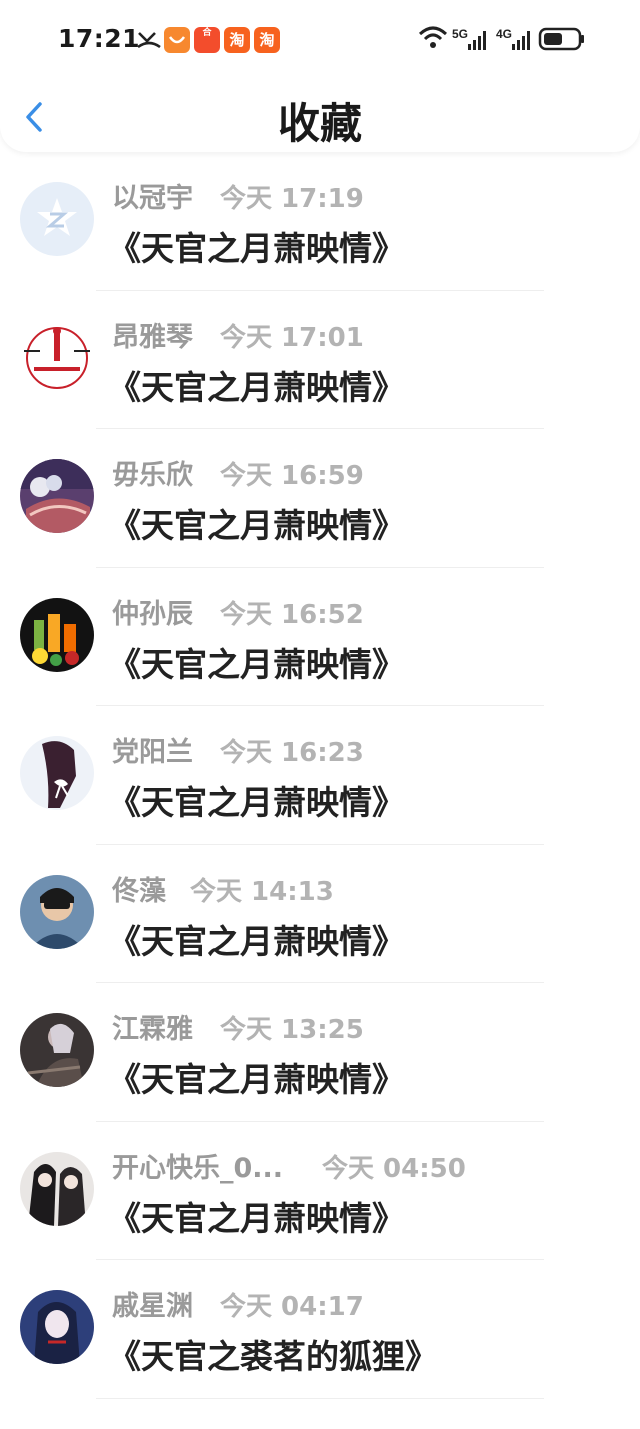 Image resolution: width=640 pixels, height=1429 pixels. I want to click on signal-4g-icon, so click(521, 40).